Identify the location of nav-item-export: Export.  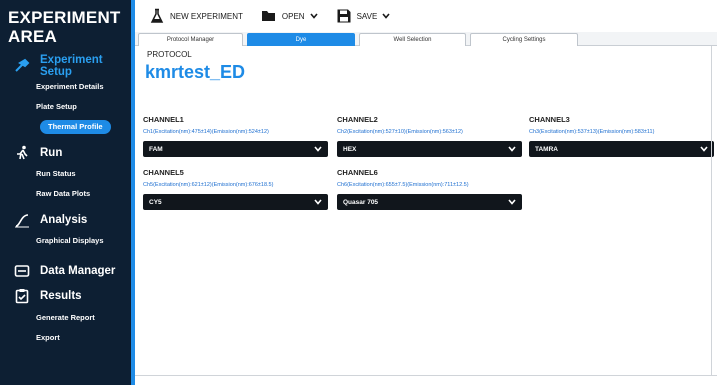
(48, 338).